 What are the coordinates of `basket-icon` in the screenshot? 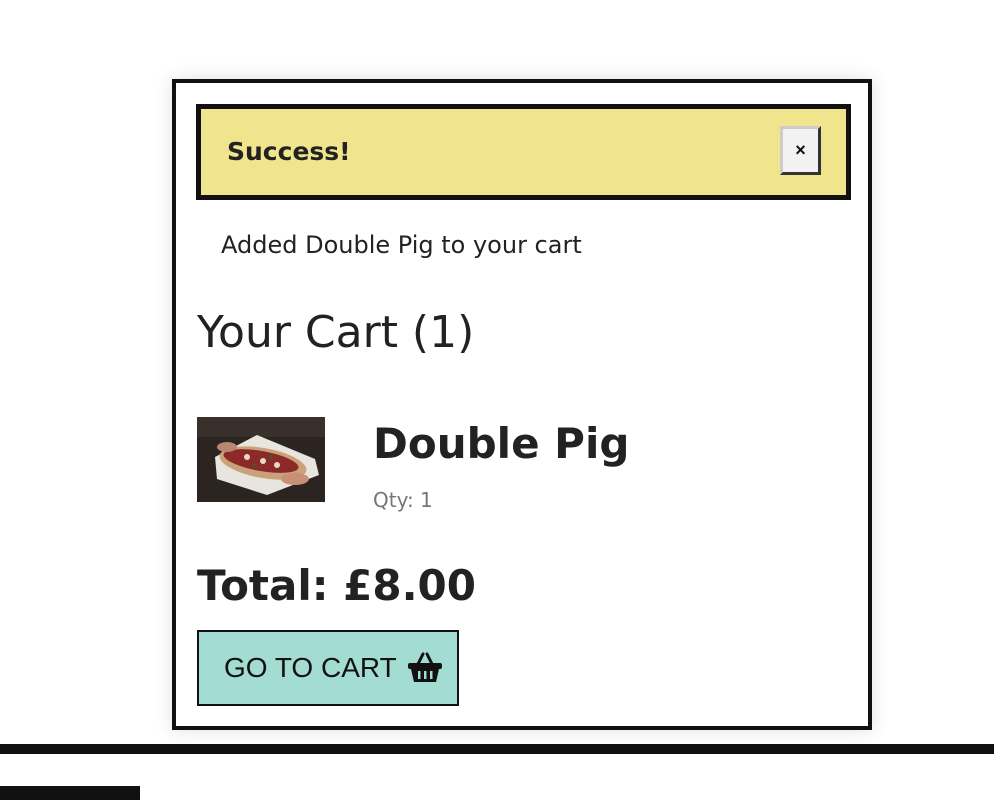 It's located at (424, 667).